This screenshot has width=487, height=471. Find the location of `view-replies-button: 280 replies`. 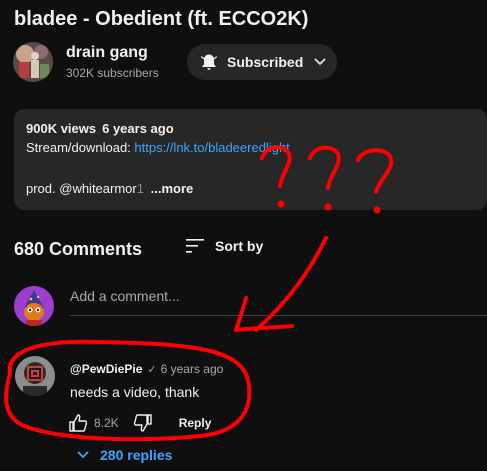

view-replies-button: 280 replies is located at coordinates (124, 455).